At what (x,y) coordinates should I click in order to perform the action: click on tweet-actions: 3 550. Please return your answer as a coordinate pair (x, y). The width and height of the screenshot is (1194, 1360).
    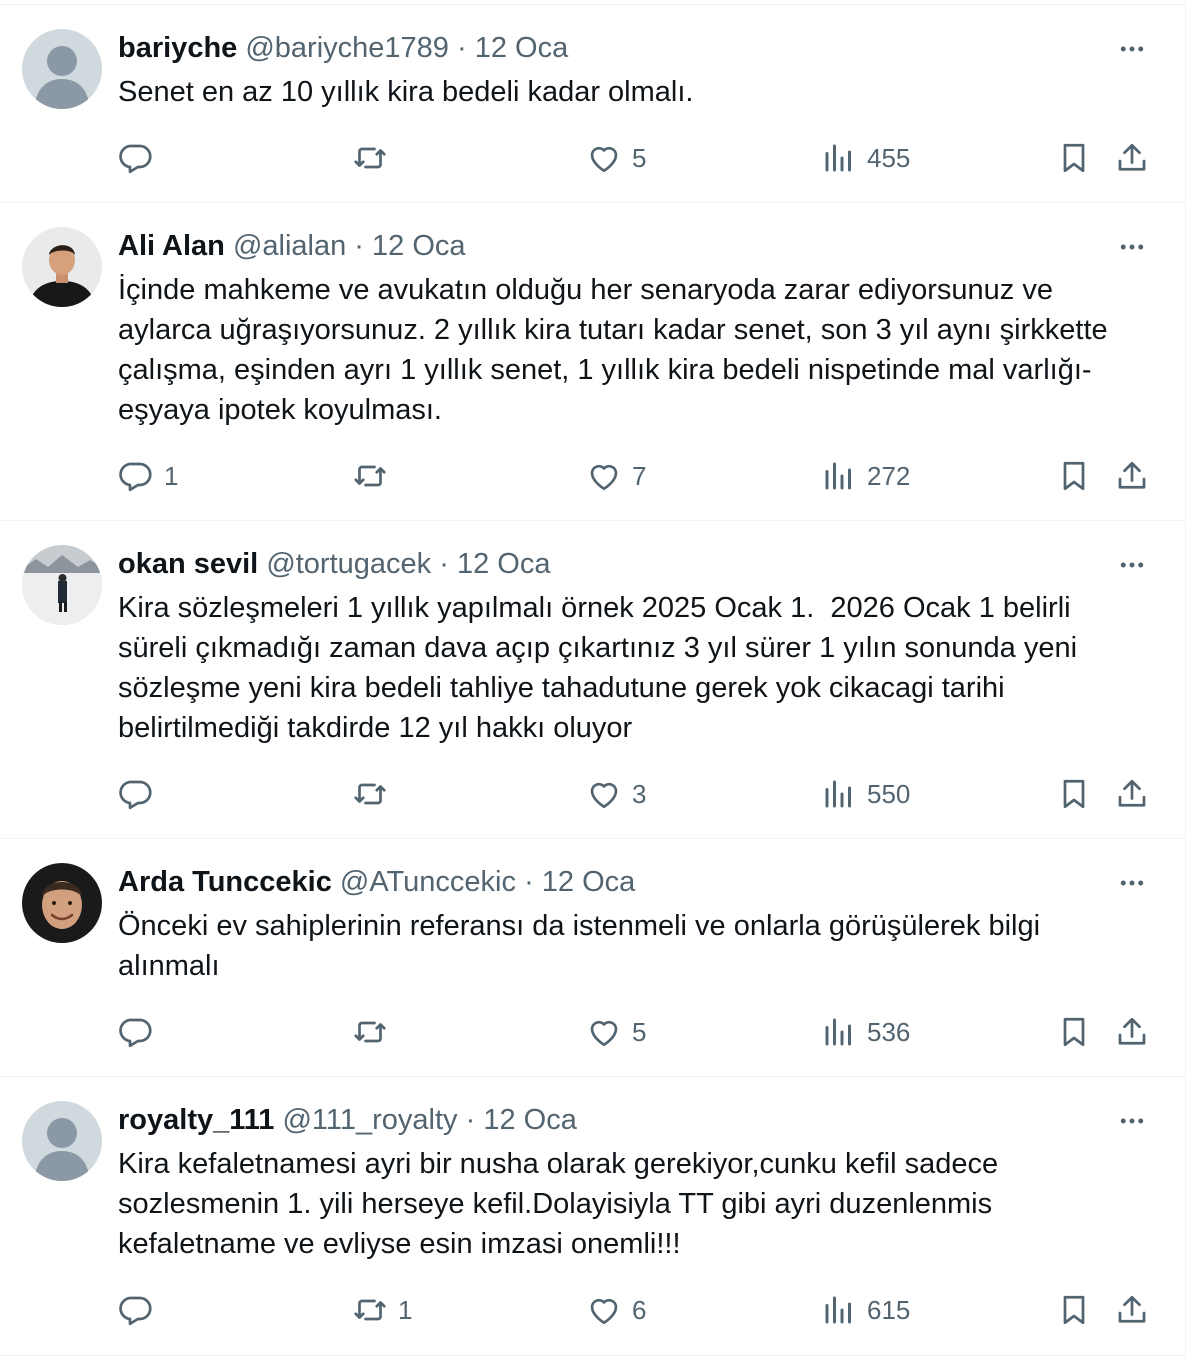
    Looking at the image, I should click on (638, 794).